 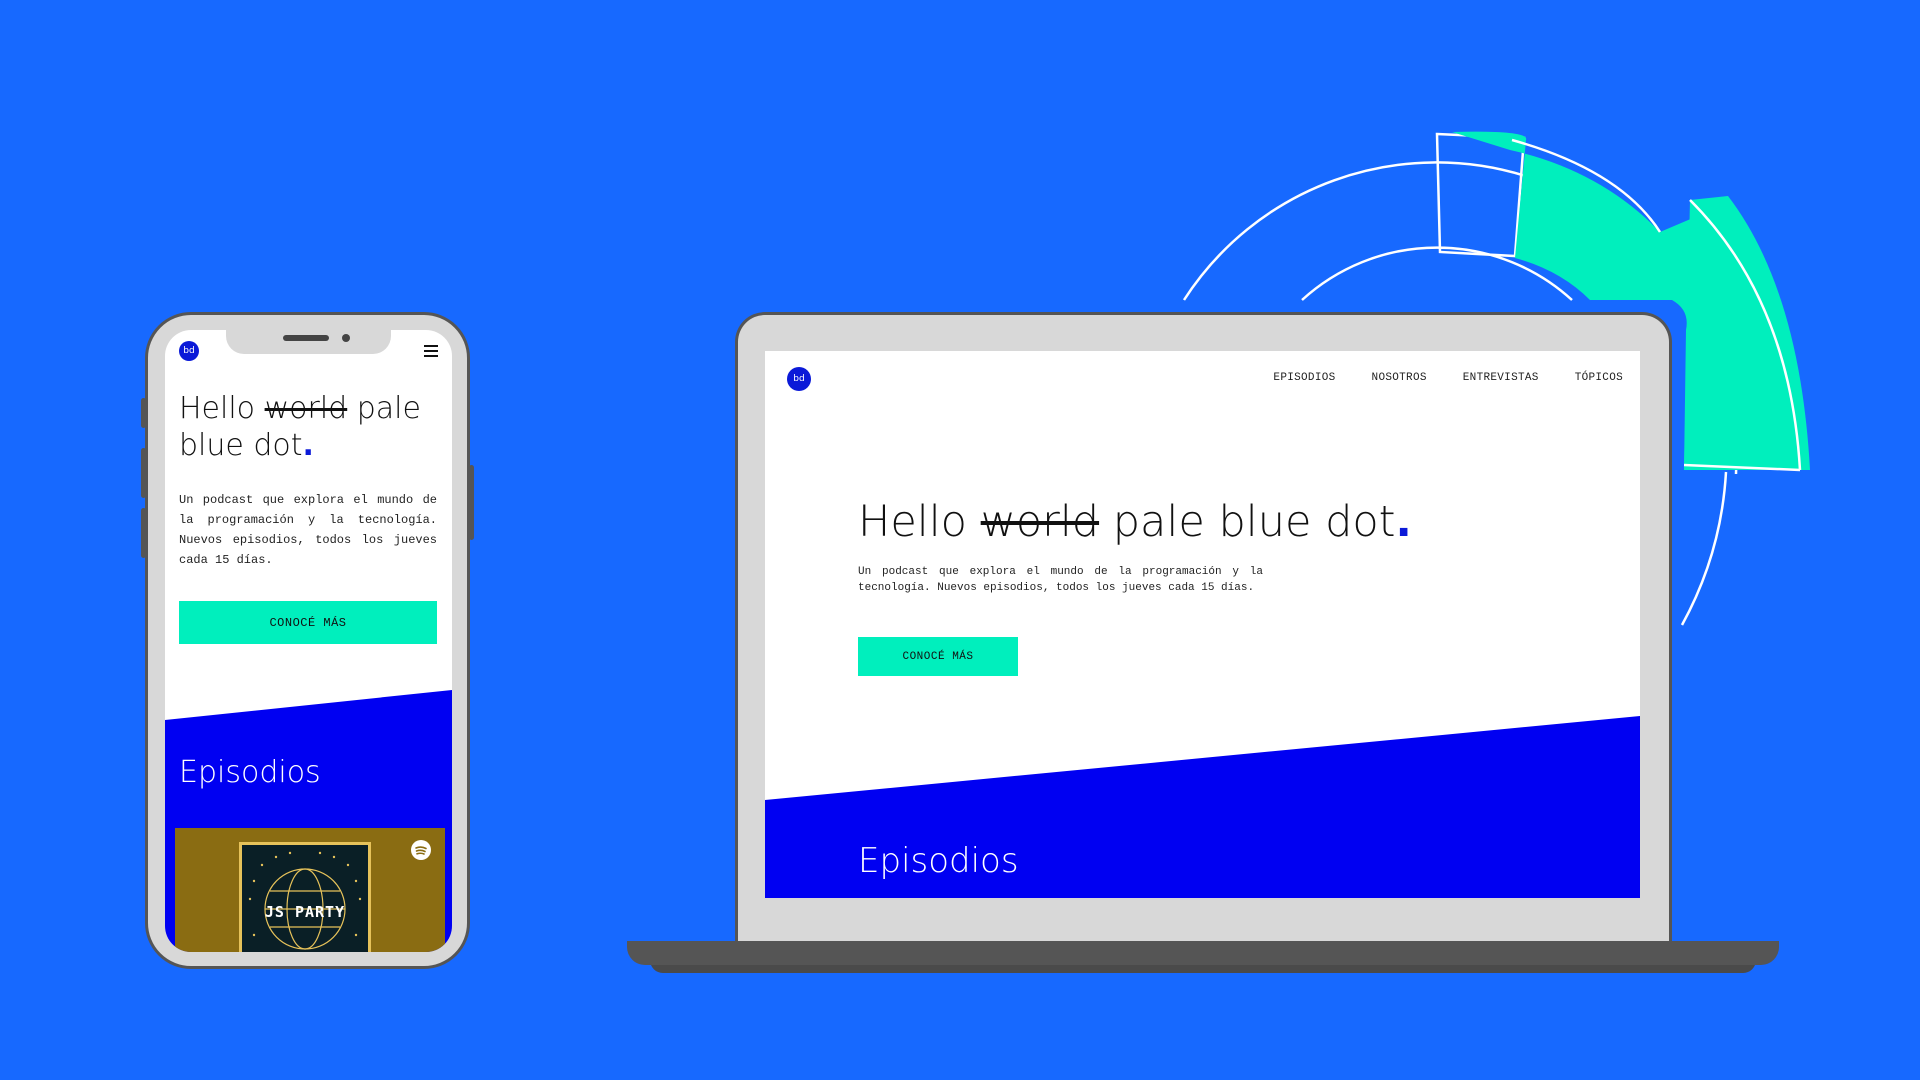 I want to click on phone-power-button, so click(x=471, y=502).